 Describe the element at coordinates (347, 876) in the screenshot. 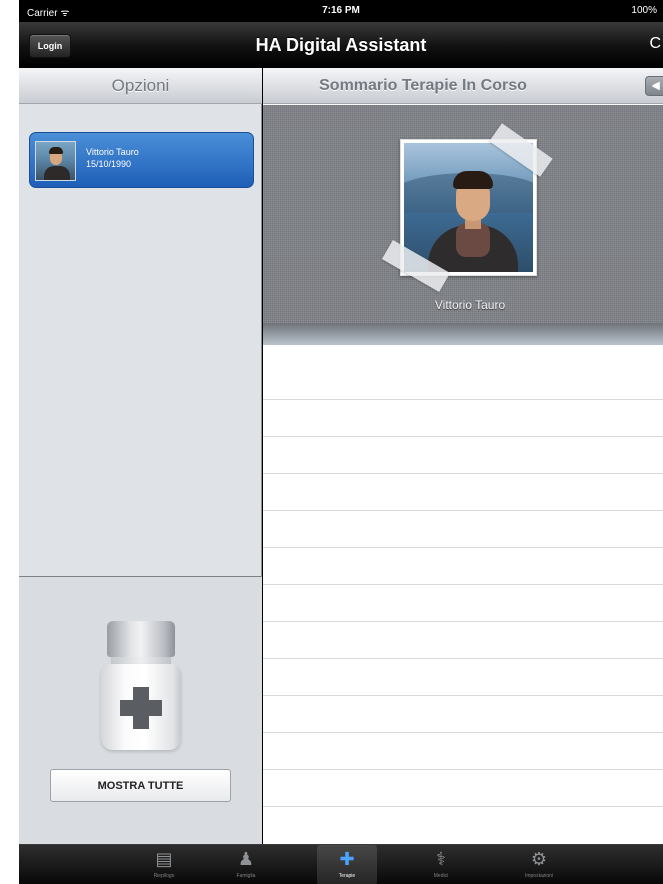

I see `tab-label: Terapie` at that location.